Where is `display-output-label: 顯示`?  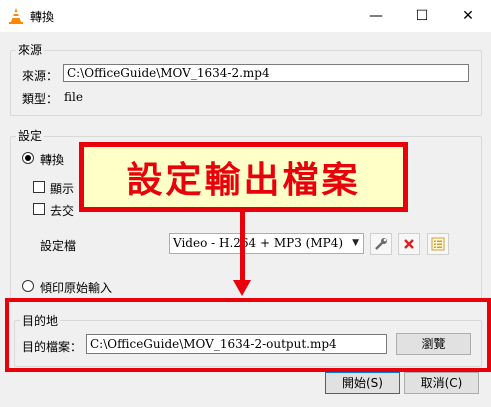
display-output-label: 顯示 is located at coordinates (62, 189).